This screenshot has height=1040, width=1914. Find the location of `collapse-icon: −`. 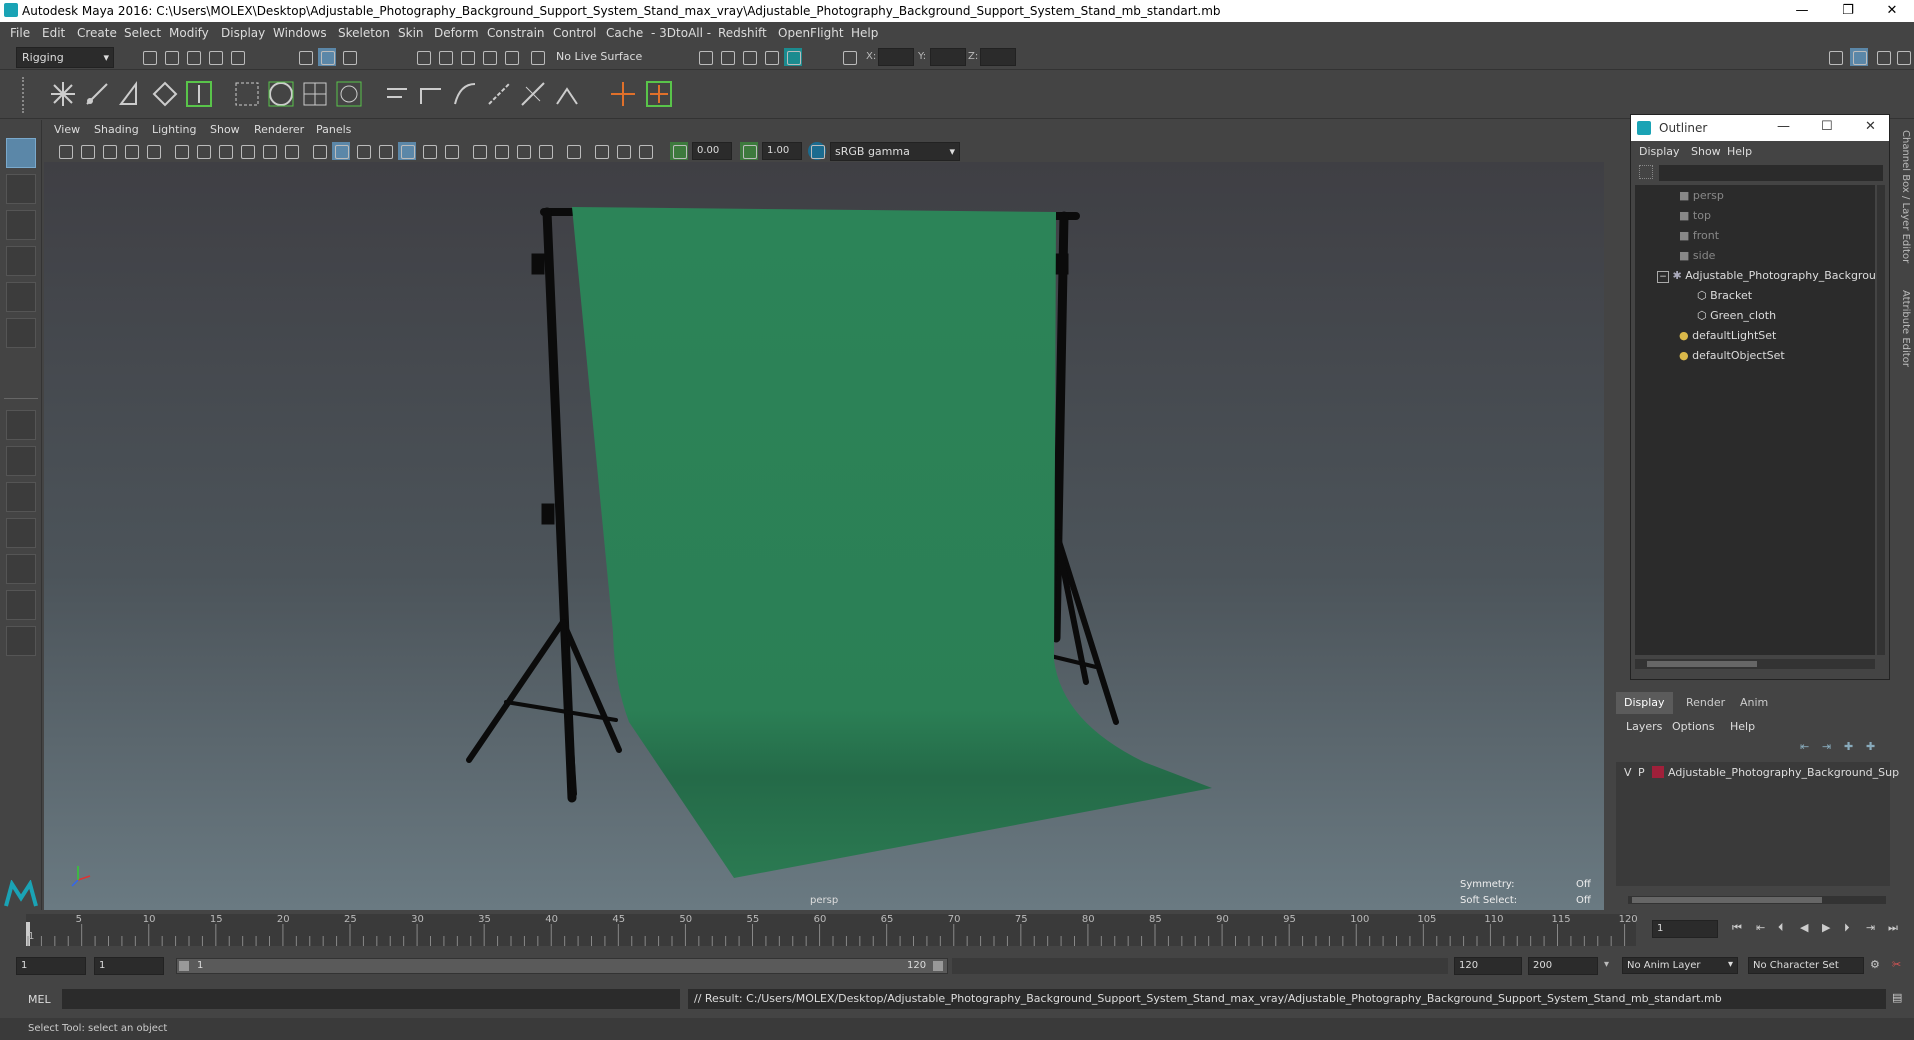

collapse-icon: − is located at coordinates (1663, 277).